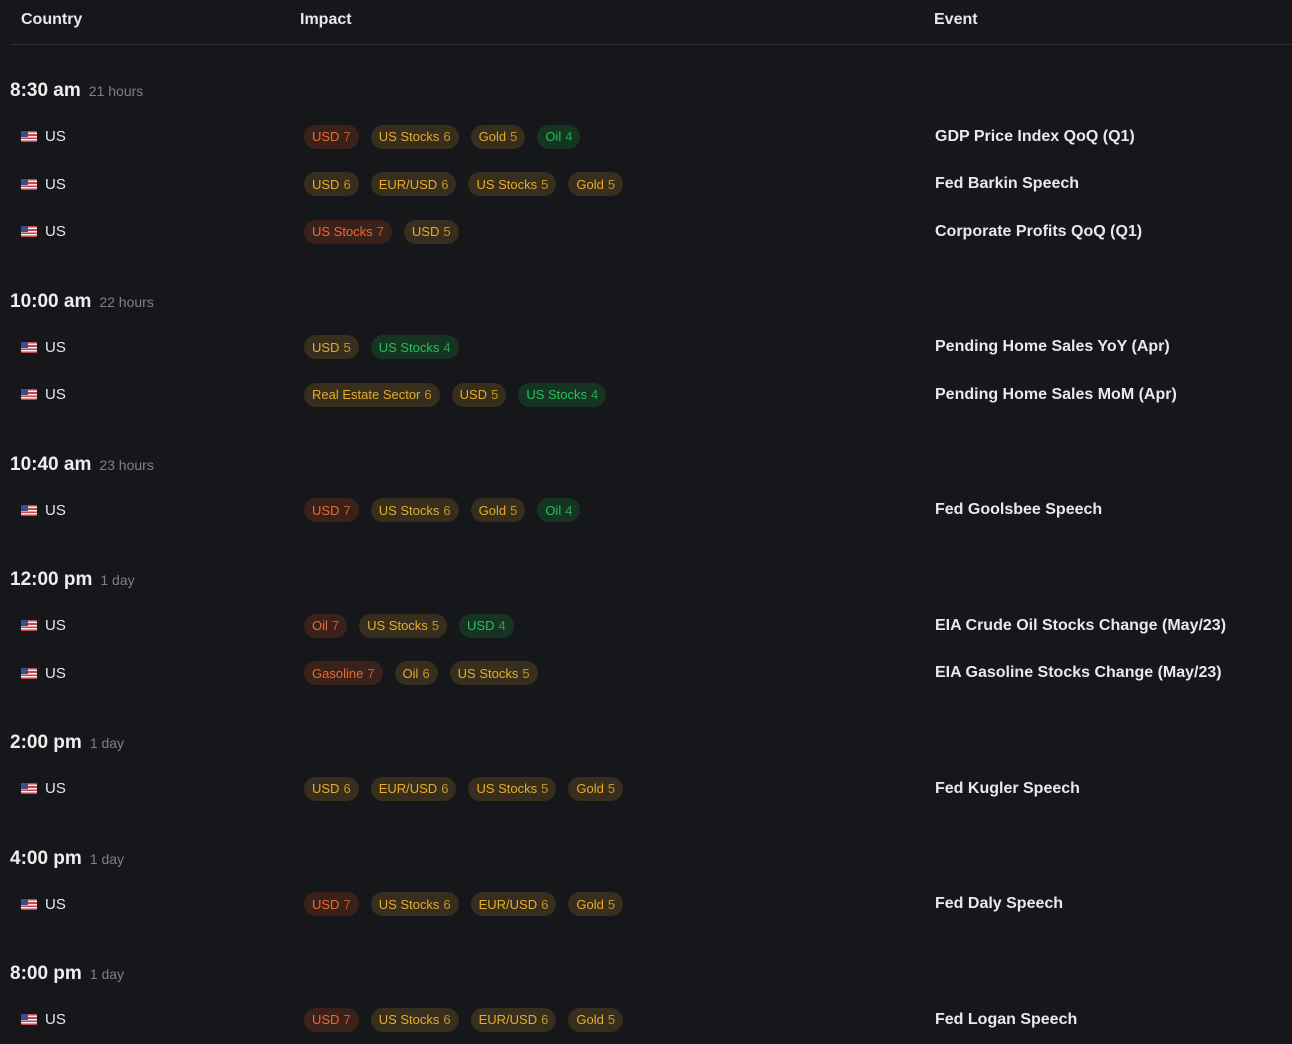 This screenshot has height=1044, width=1292. Describe the element at coordinates (646, 974) in the screenshot. I see `time-header: 8:00 pm 1 day` at that location.